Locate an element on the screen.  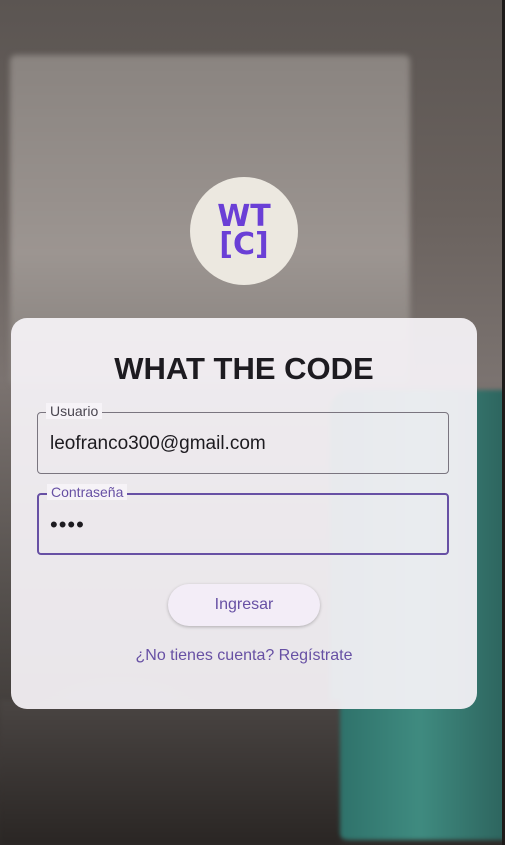
app-logo: WT [C] is located at coordinates (244, 231).